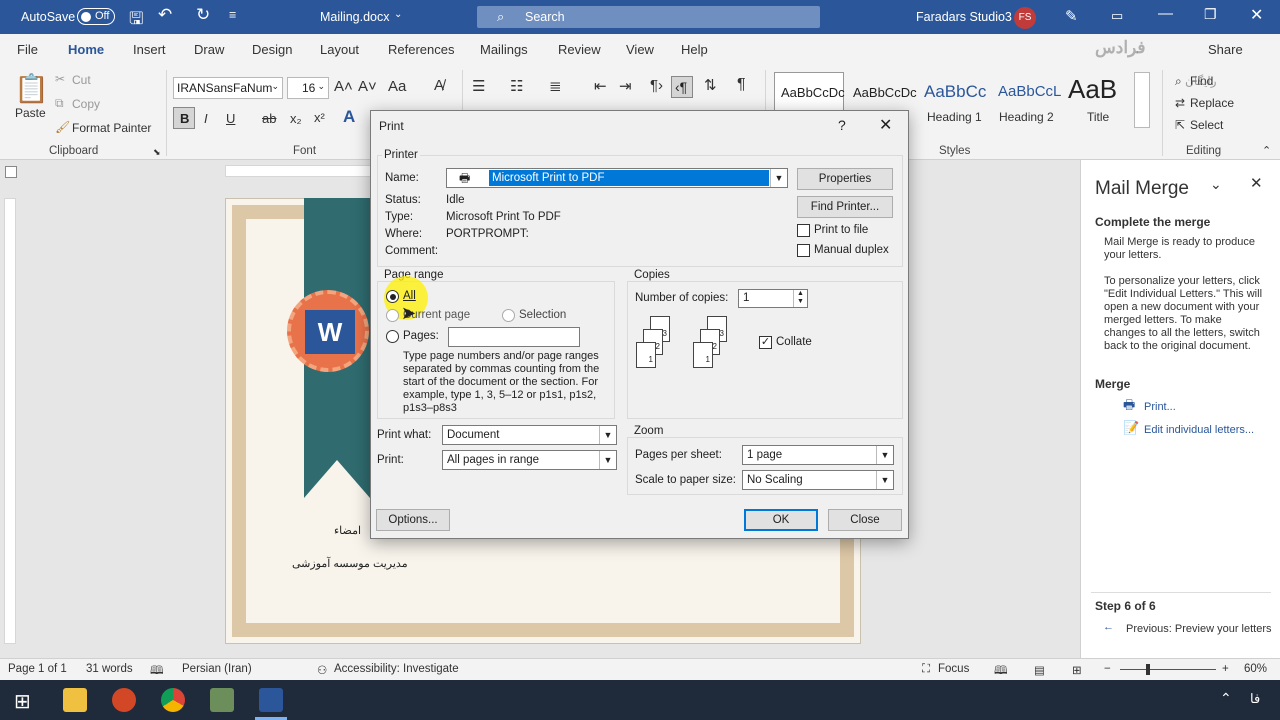  Describe the element at coordinates (514, 337) in the screenshot. I see `pages-input` at that location.